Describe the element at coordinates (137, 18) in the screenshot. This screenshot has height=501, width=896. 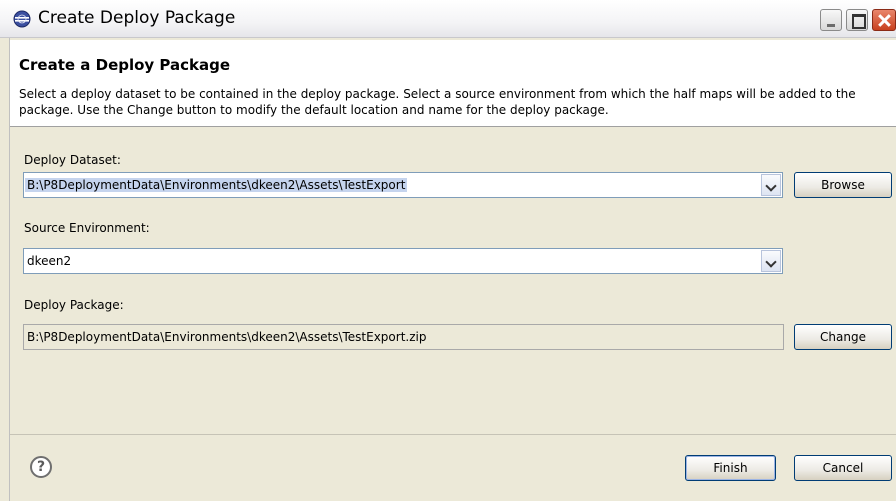
I see `window-title: Create Deploy Package` at that location.